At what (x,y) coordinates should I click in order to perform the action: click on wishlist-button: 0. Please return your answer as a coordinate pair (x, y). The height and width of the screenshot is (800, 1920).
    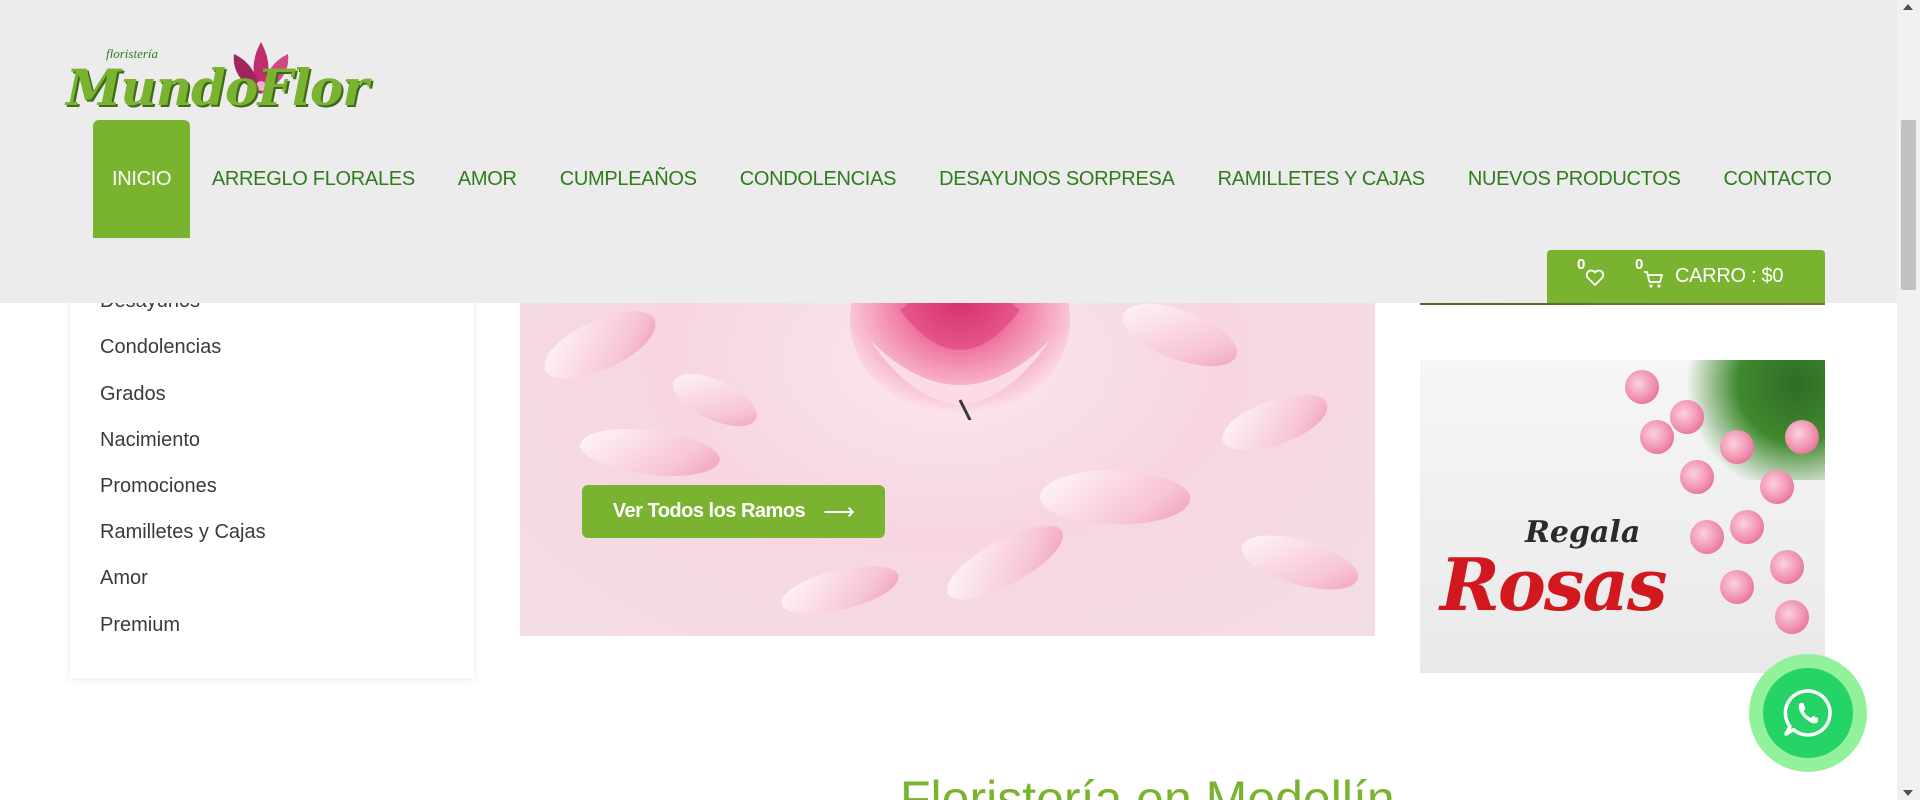
    Looking at the image, I should click on (1594, 274).